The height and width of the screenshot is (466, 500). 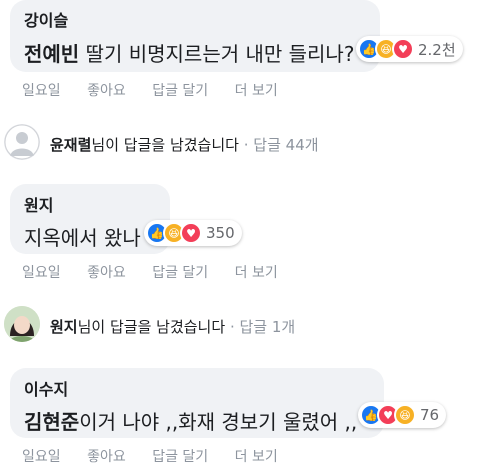 I want to click on comment-body: 이거 나야 ,,화재 경보기 울렸어 ,,, so click(x=218, y=422).